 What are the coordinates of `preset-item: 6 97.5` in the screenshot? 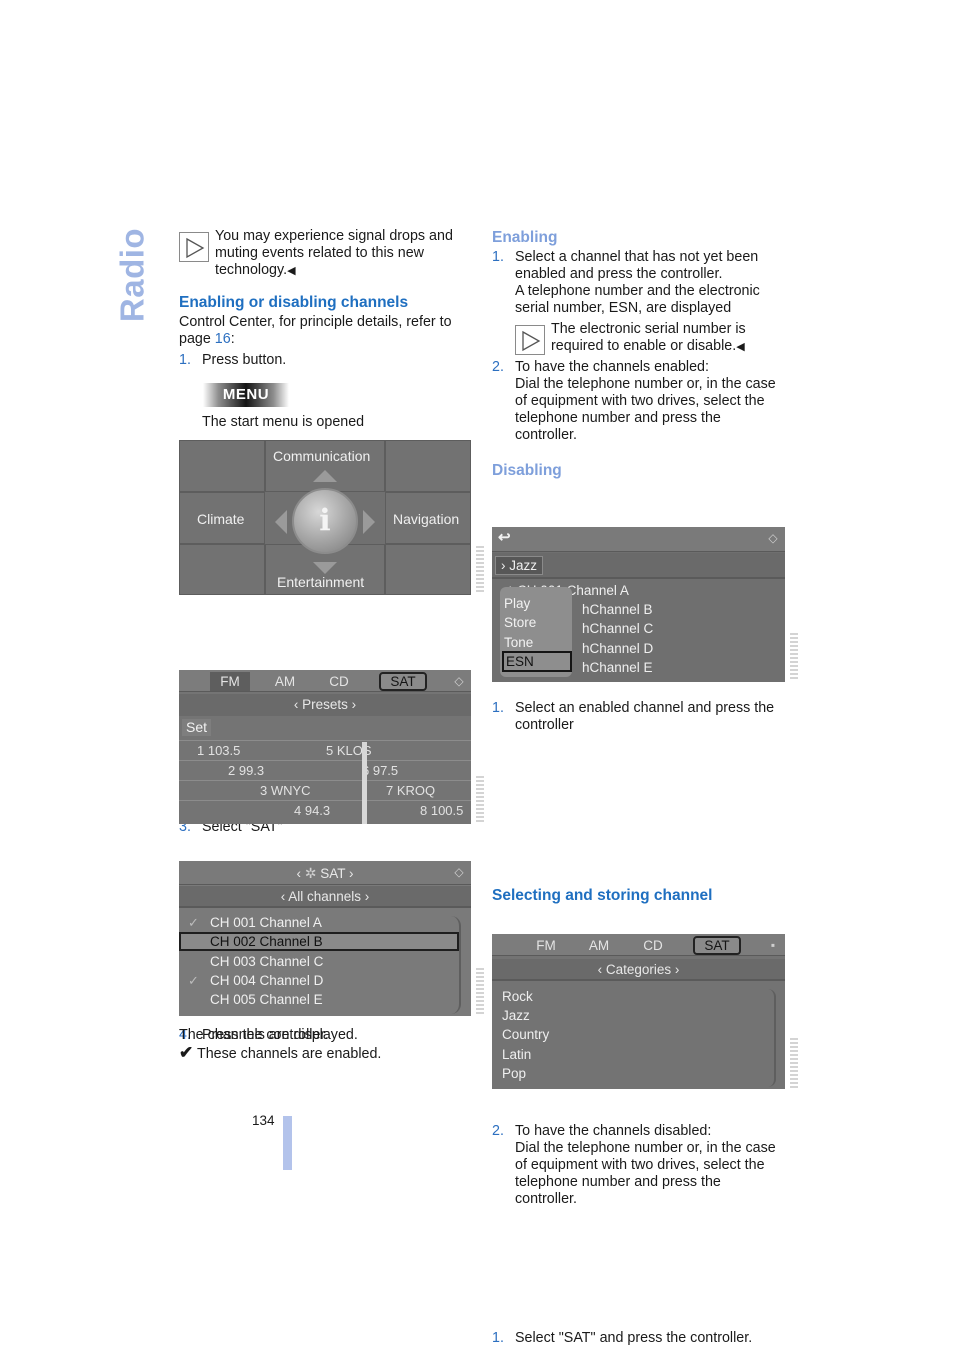 It's located at (380, 770).